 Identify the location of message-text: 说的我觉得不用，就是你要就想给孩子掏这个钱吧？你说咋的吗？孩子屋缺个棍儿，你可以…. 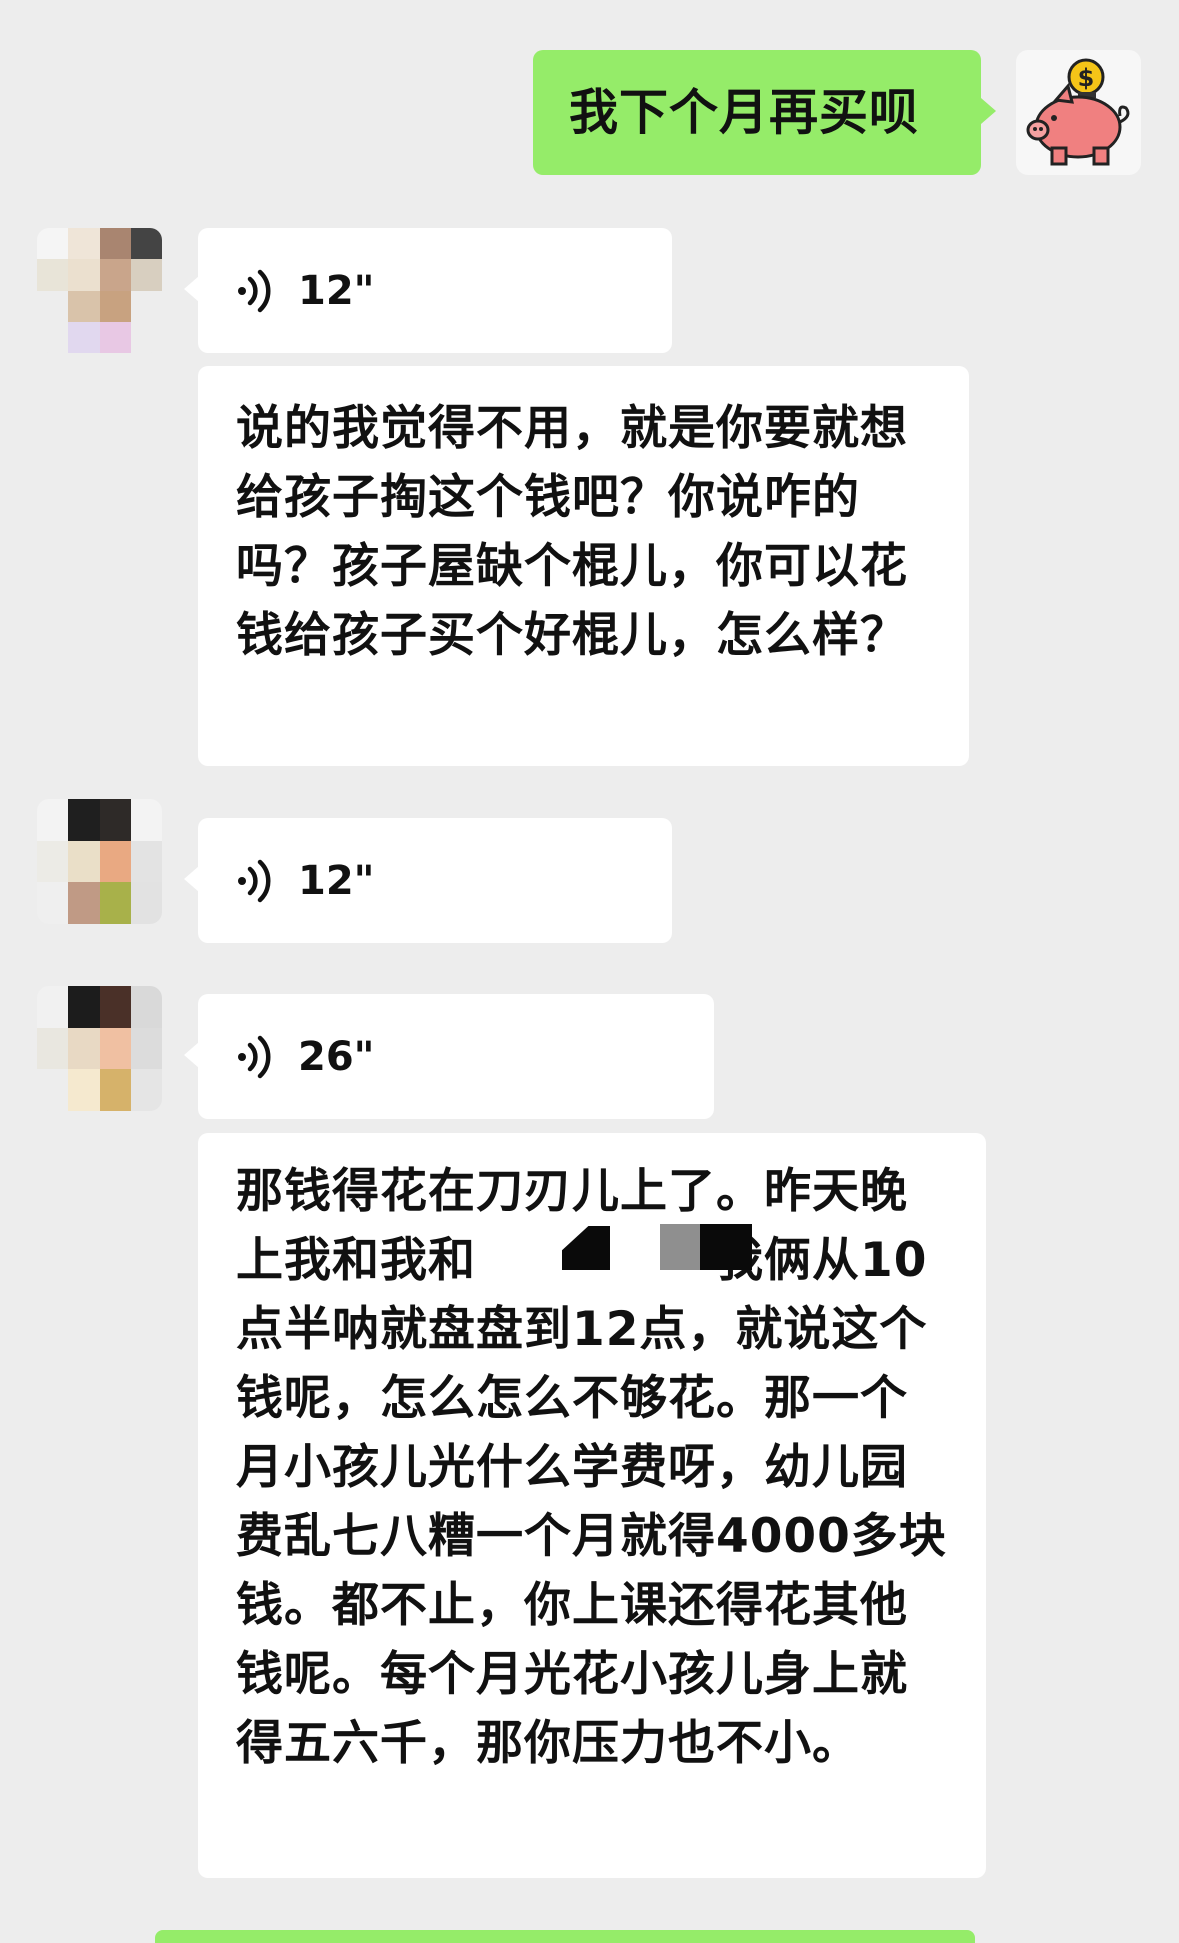
(572, 532).